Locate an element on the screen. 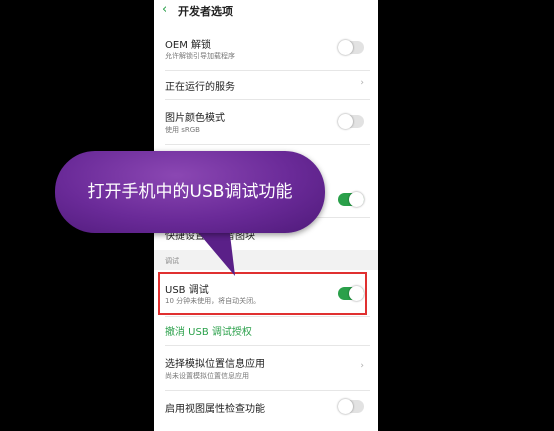 This screenshot has height=431, width=554. oem-unlock-toggle is located at coordinates (351, 47).